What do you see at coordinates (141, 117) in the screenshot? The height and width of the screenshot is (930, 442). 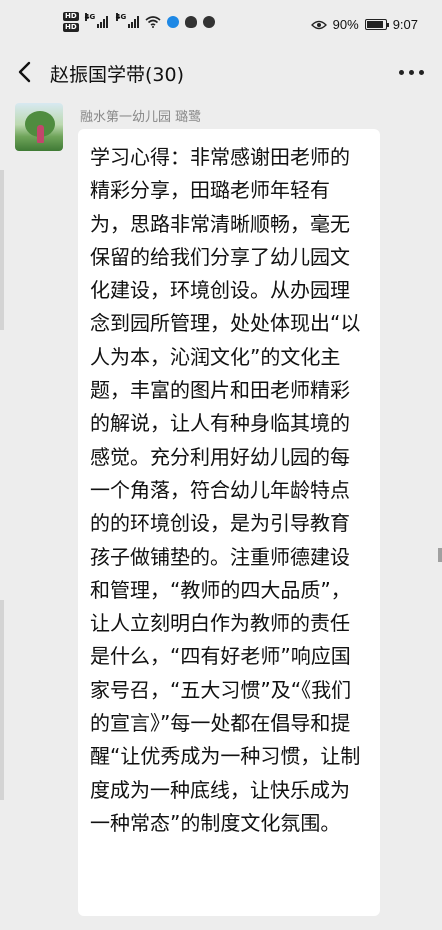 I see `sender-name: 融水第一幼儿园 璐鹭` at bounding box center [141, 117].